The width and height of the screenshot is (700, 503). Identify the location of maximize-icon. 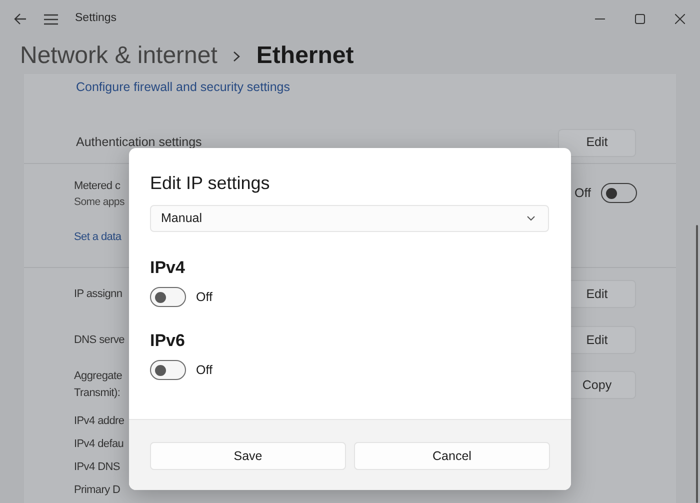
(640, 19).